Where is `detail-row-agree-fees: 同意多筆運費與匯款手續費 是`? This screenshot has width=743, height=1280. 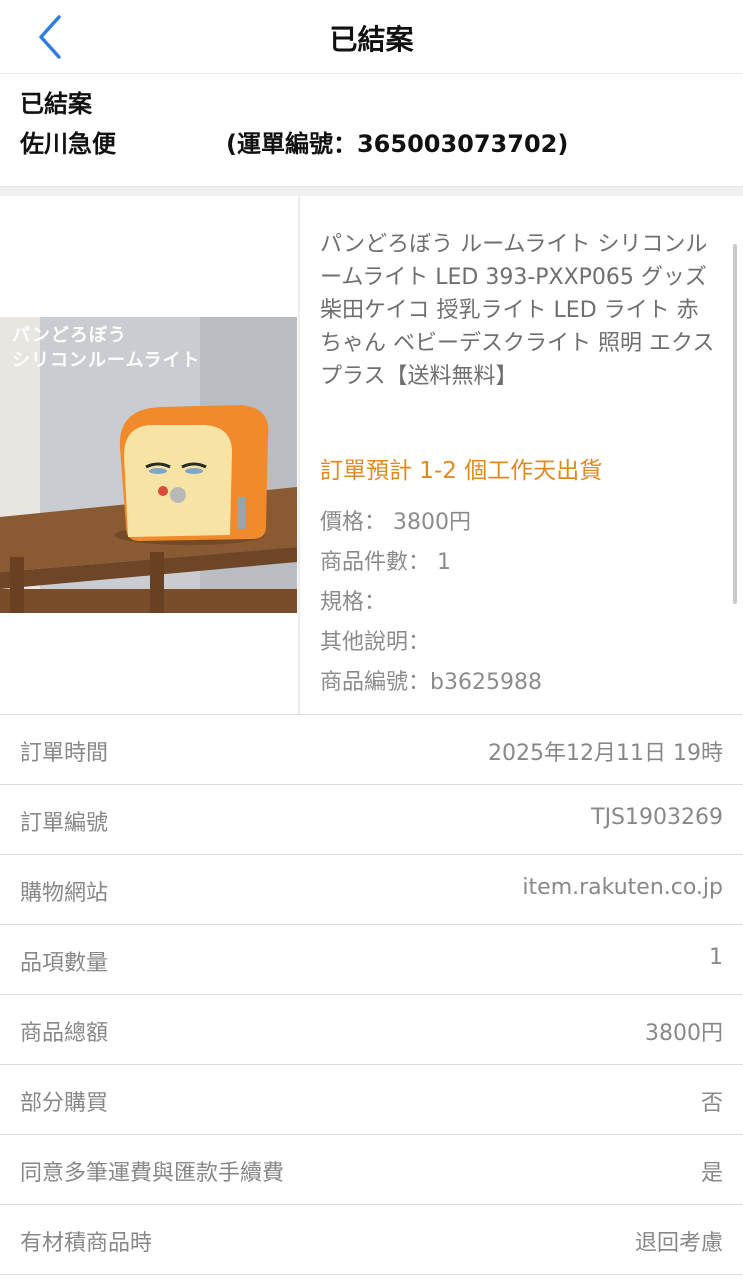 detail-row-agree-fees: 同意多筆運費與匯款手續費 是 is located at coordinates (371, 1169).